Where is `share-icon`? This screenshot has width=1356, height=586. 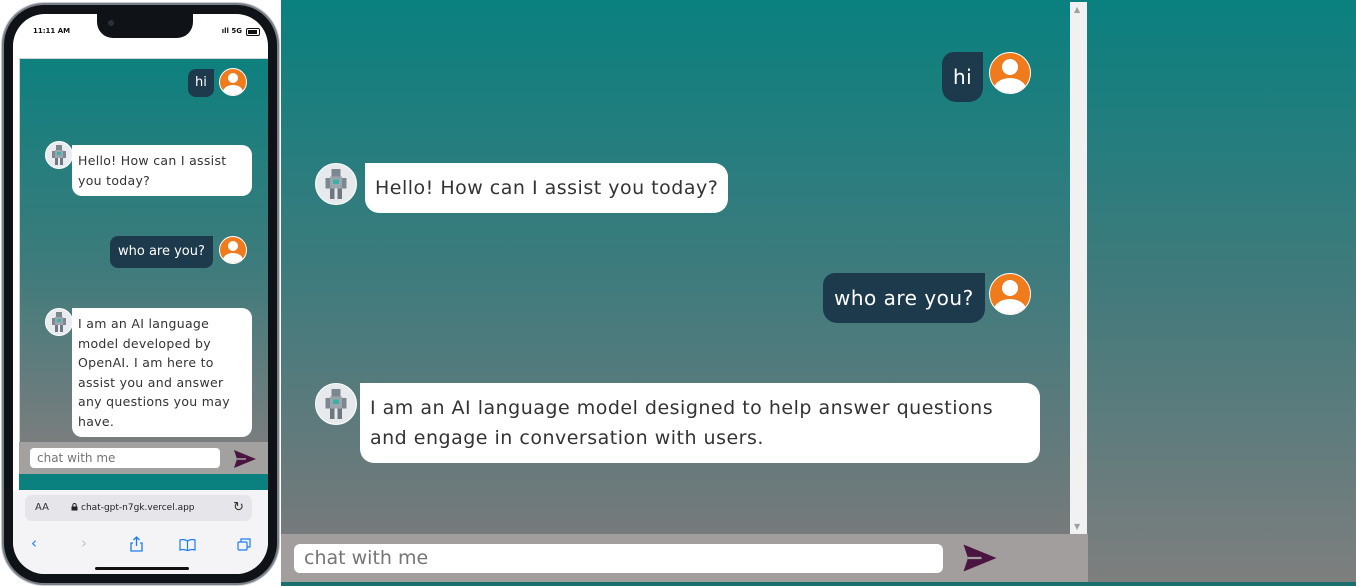
share-icon is located at coordinates (136, 544).